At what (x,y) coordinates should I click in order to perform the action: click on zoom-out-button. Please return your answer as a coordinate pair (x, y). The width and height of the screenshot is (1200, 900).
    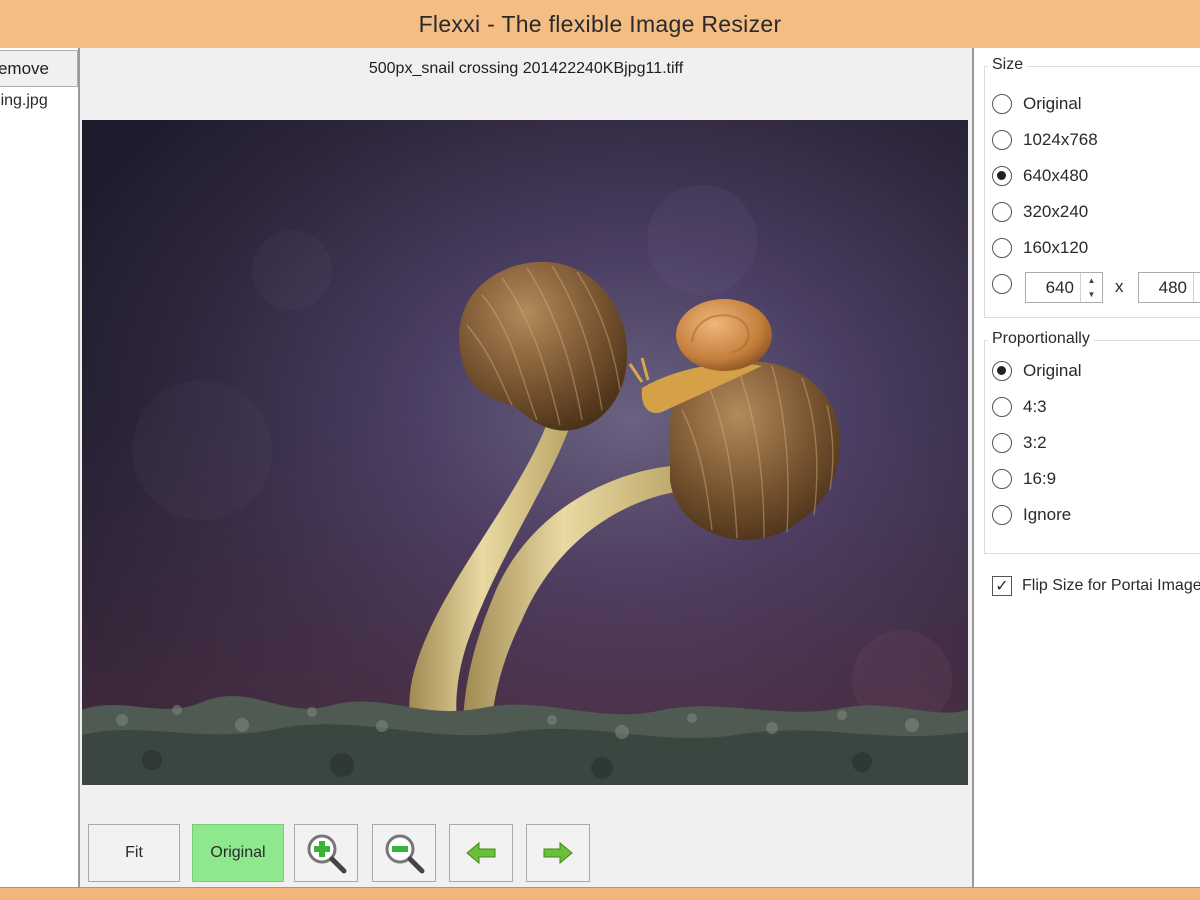
    Looking at the image, I should click on (404, 853).